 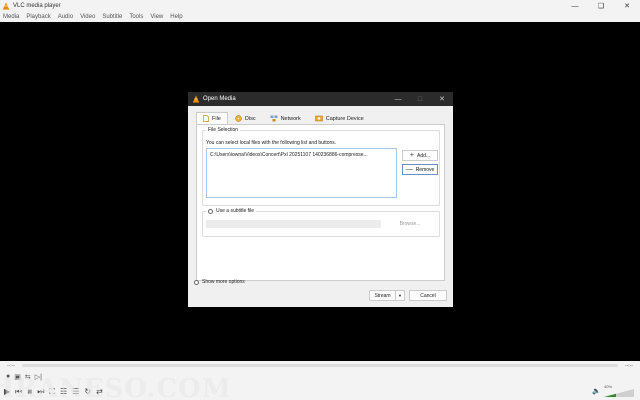 I want to click on chevron-down-icon: ▼, so click(x=399, y=295).